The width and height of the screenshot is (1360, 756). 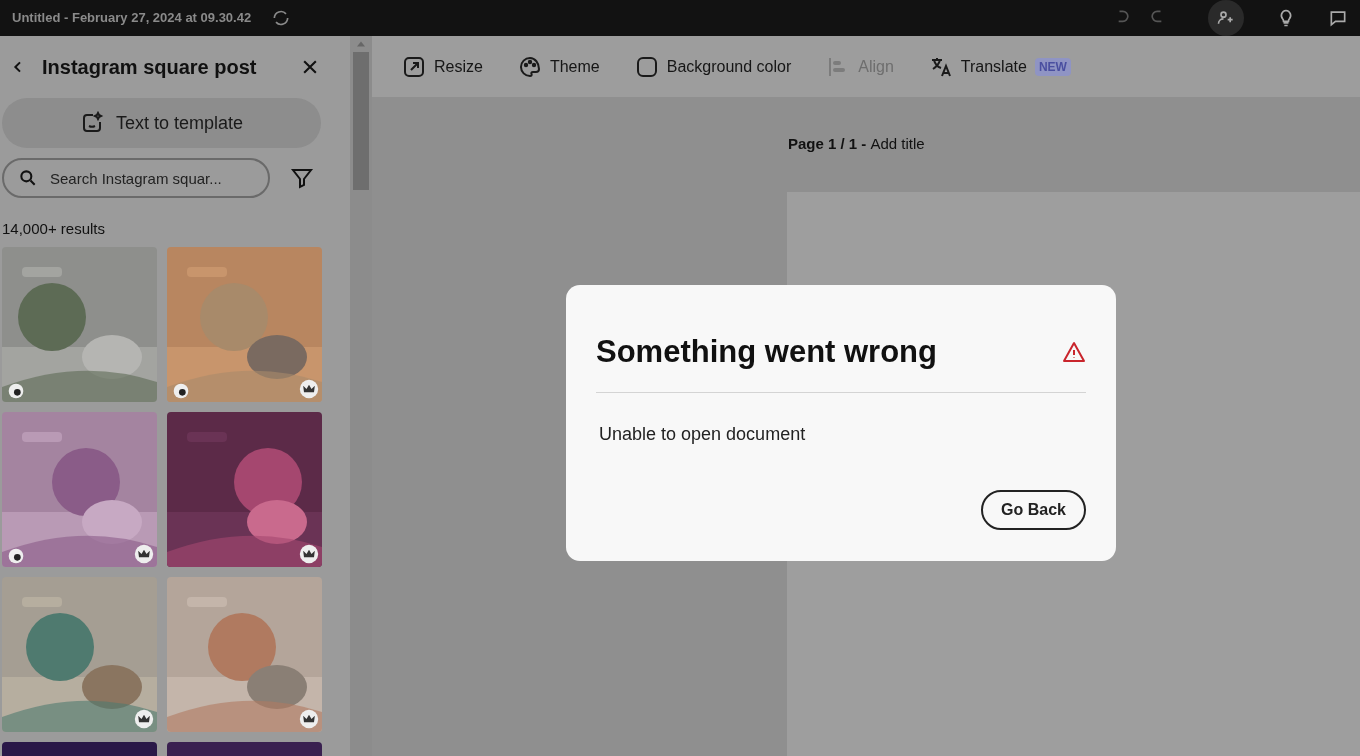 I want to click on filter-icon, so click(x=302, y=178).